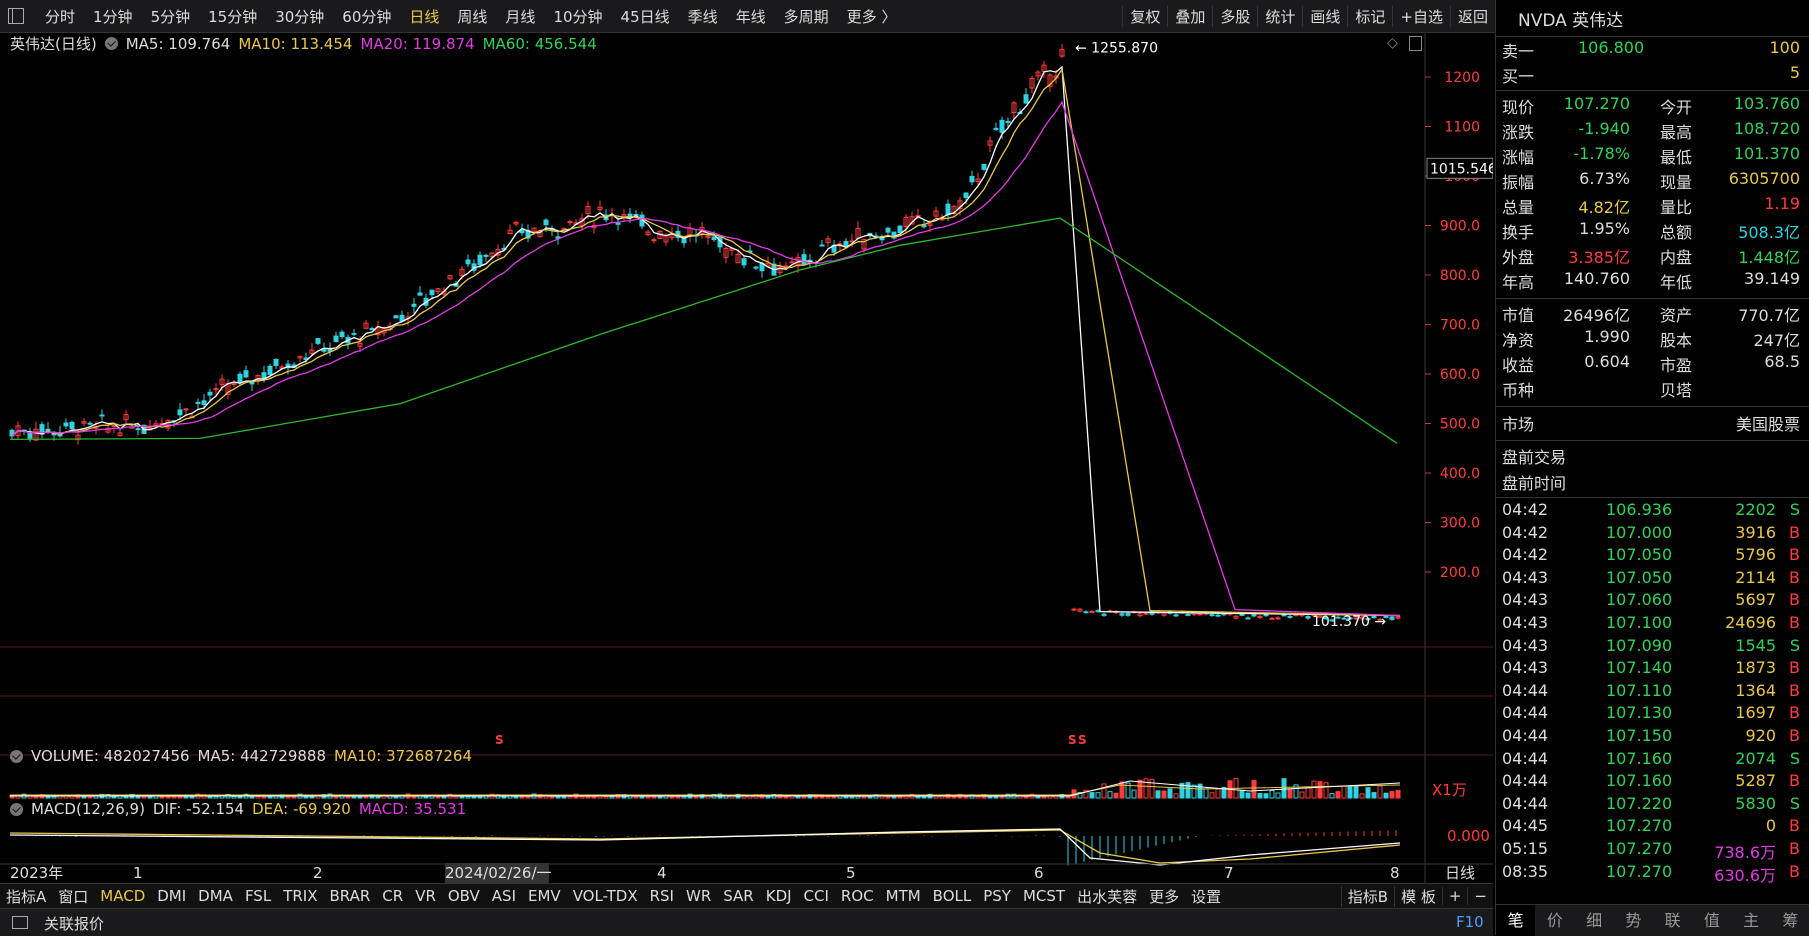 Image resolution: width=1809 pixels, height=936 pixels. What do you see at coordinates (472, 16) in the screenshot?
I see `period-tab-7: 周线` at bounding box center [472, 16].